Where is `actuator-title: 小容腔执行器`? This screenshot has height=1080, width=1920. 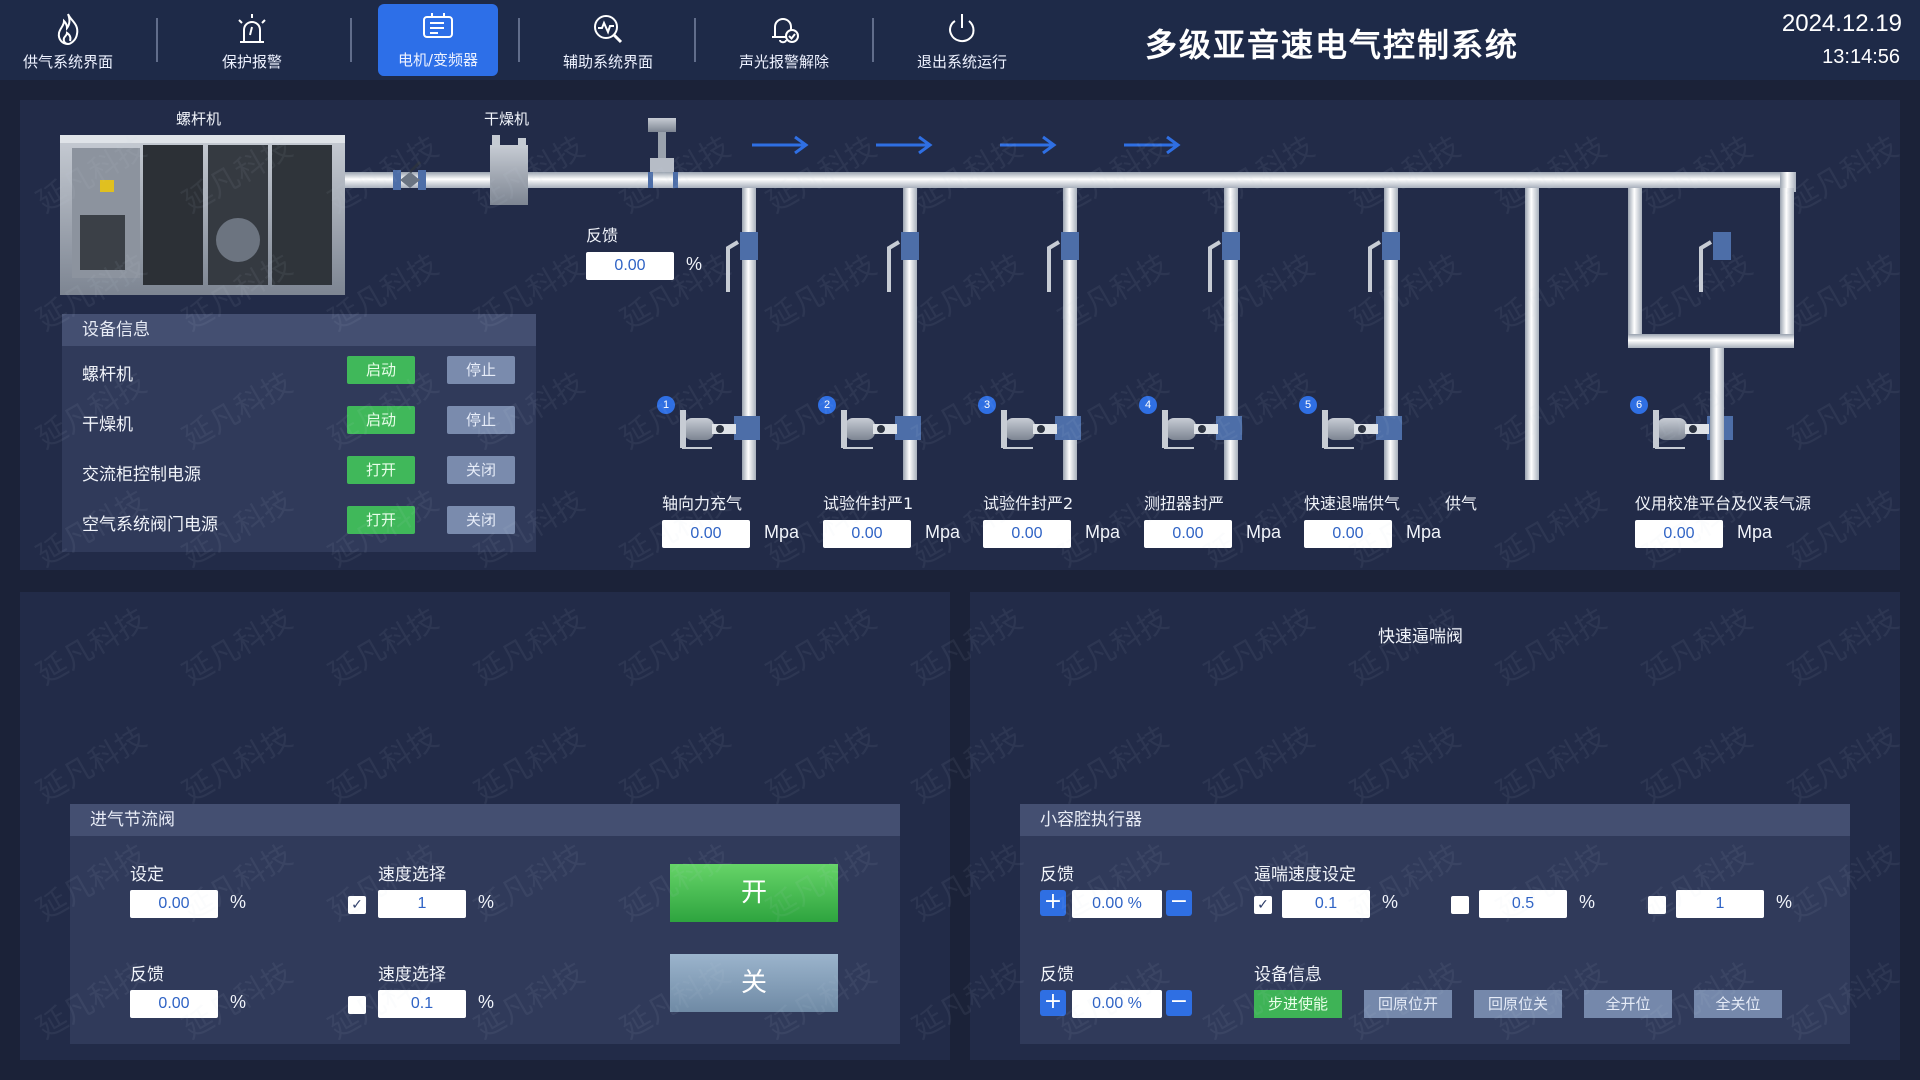 actuator-title: 小容腔执行器 is located at coordinates (1435, 820).